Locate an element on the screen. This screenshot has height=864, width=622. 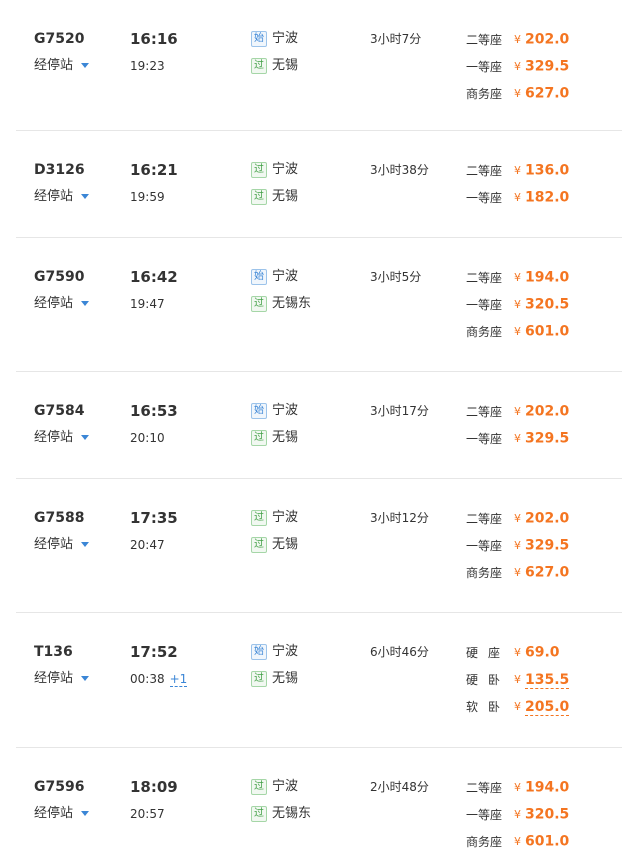
depart-time: 18:09 is located at coordinates (154, 787).